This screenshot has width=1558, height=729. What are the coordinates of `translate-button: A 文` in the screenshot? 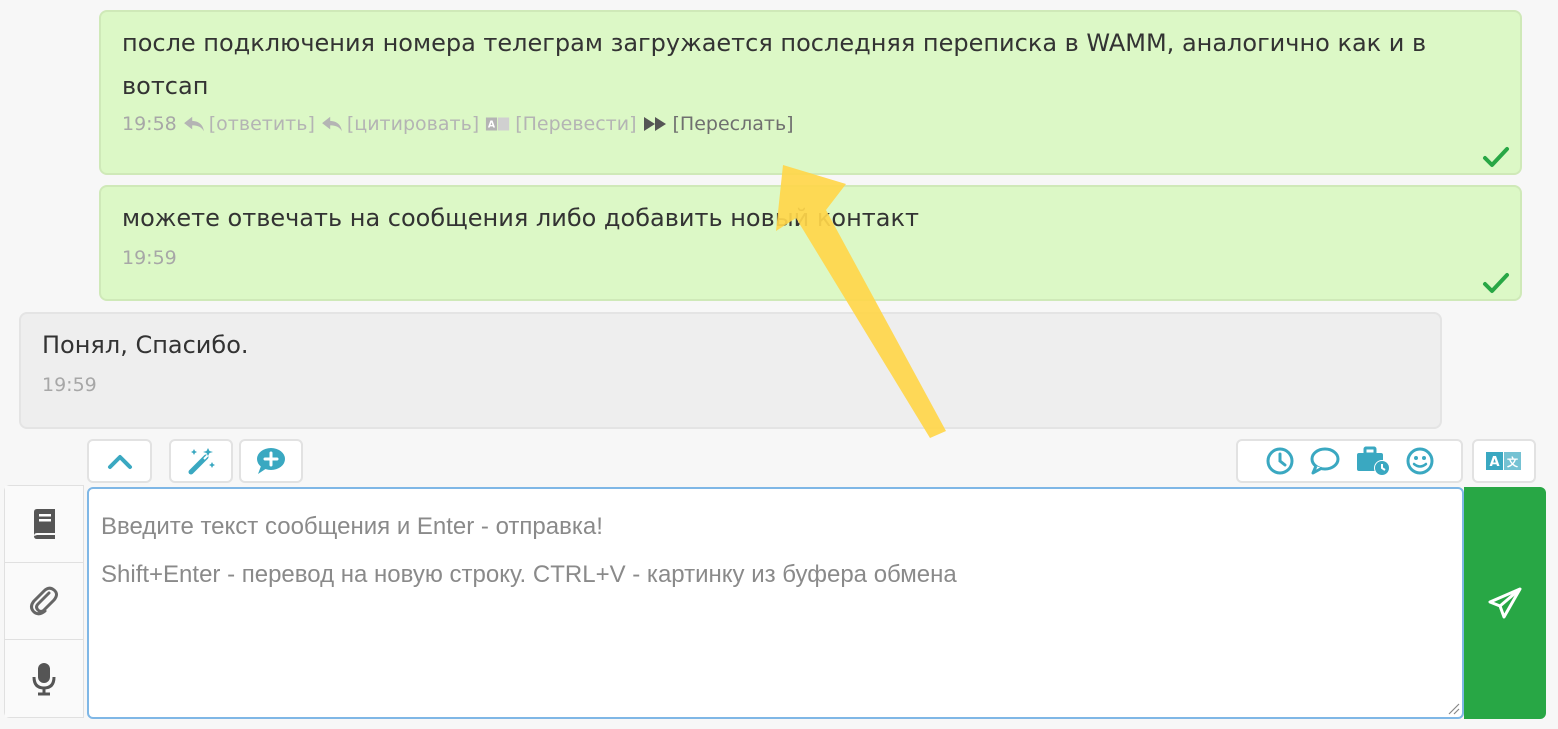 It's located at (1504, 461).